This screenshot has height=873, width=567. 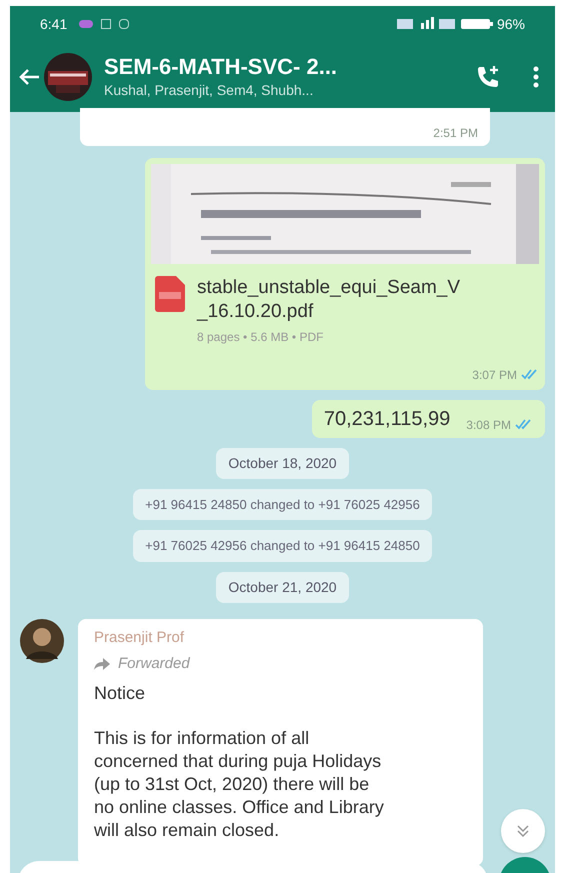 I want to click on message-time: 3:08 PM, so click(x=488, y=425).